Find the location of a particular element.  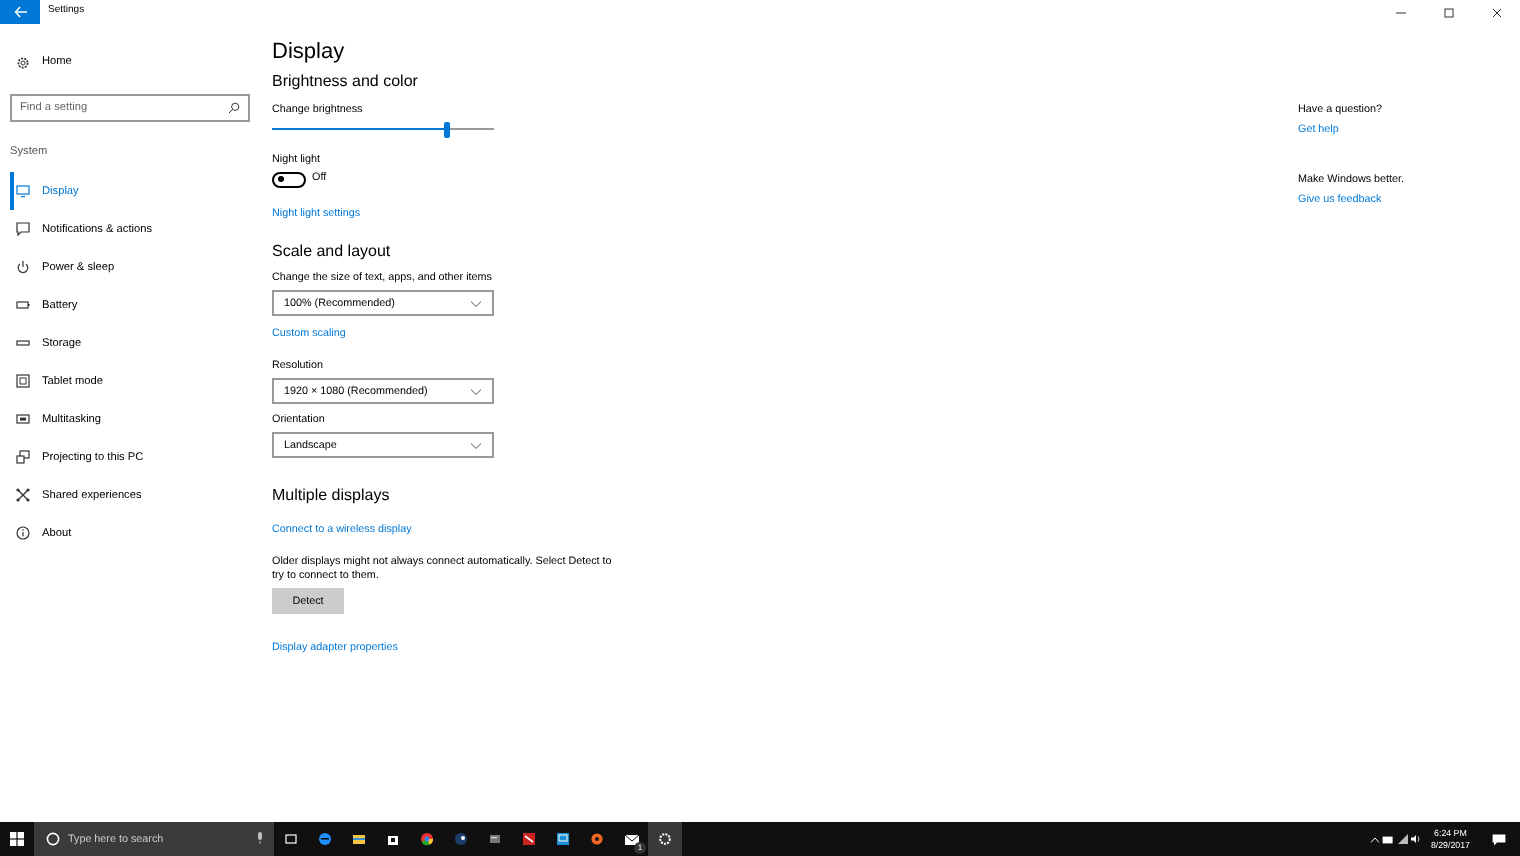

projector-icon is located at coordinates (23, 457).